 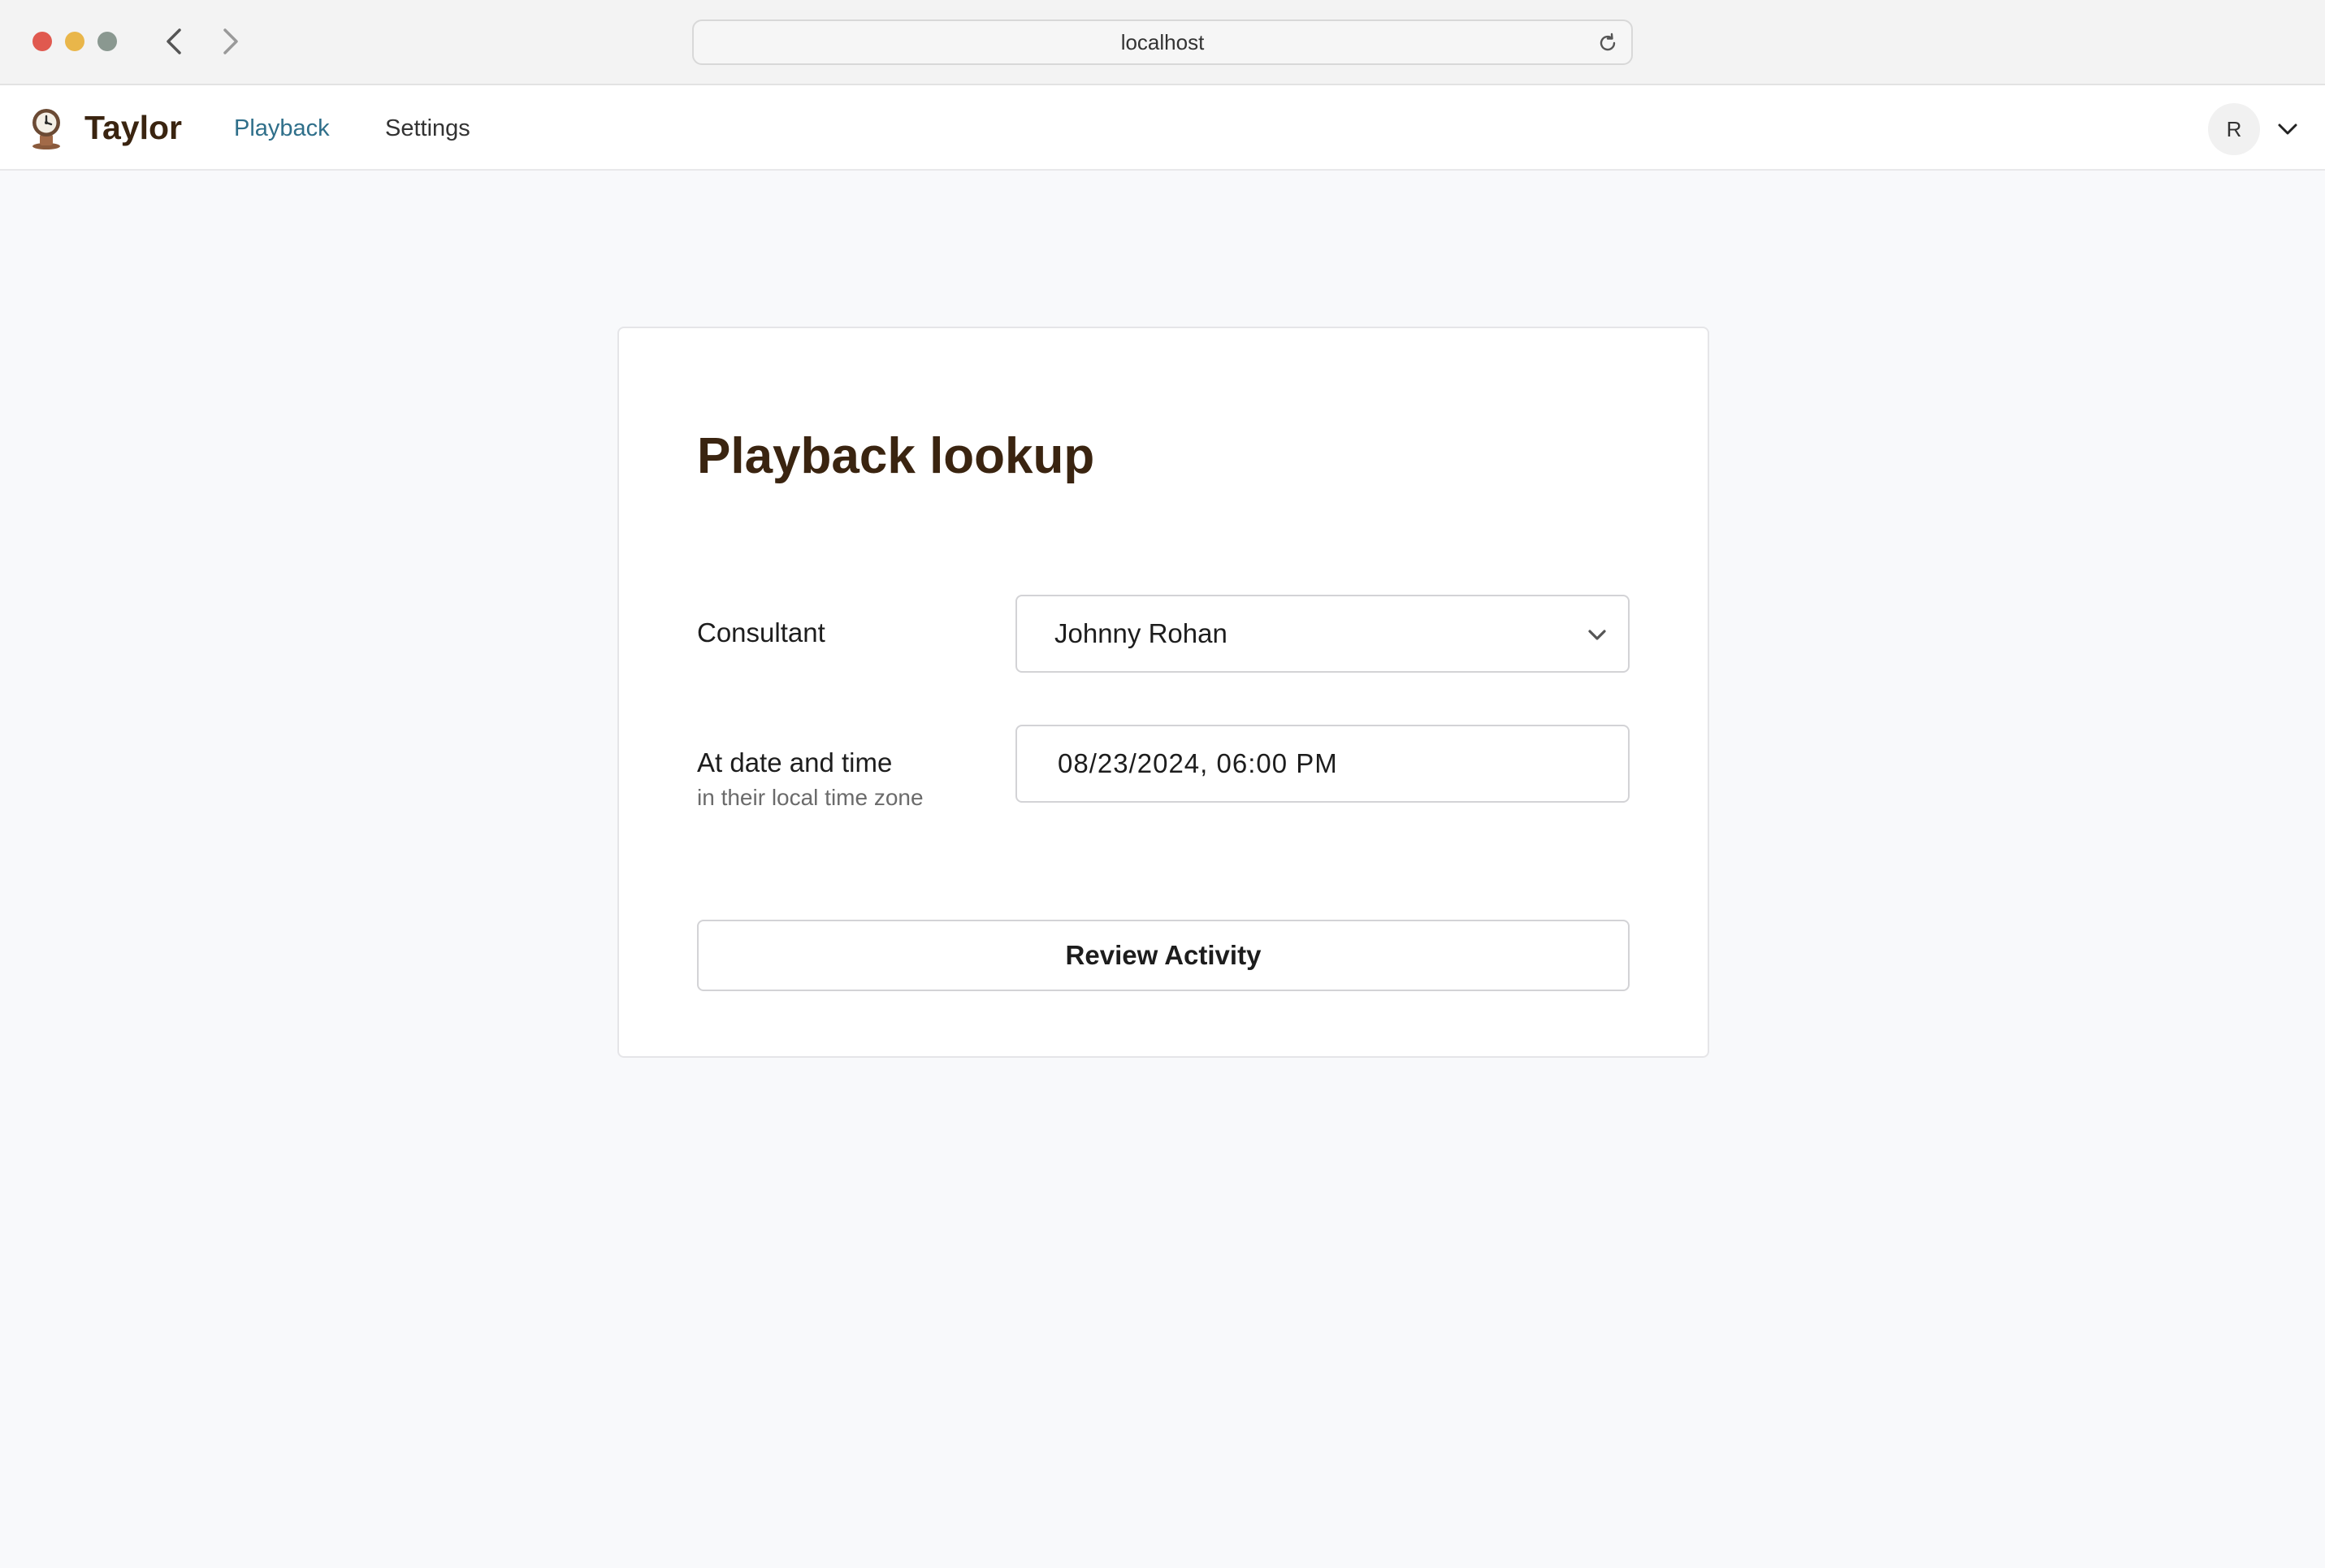 What do you see at coordinates (1162, 128) in the screenshot?
I see `app-header: Taylor Playback Settings R` at bounding box center [1162, 128].